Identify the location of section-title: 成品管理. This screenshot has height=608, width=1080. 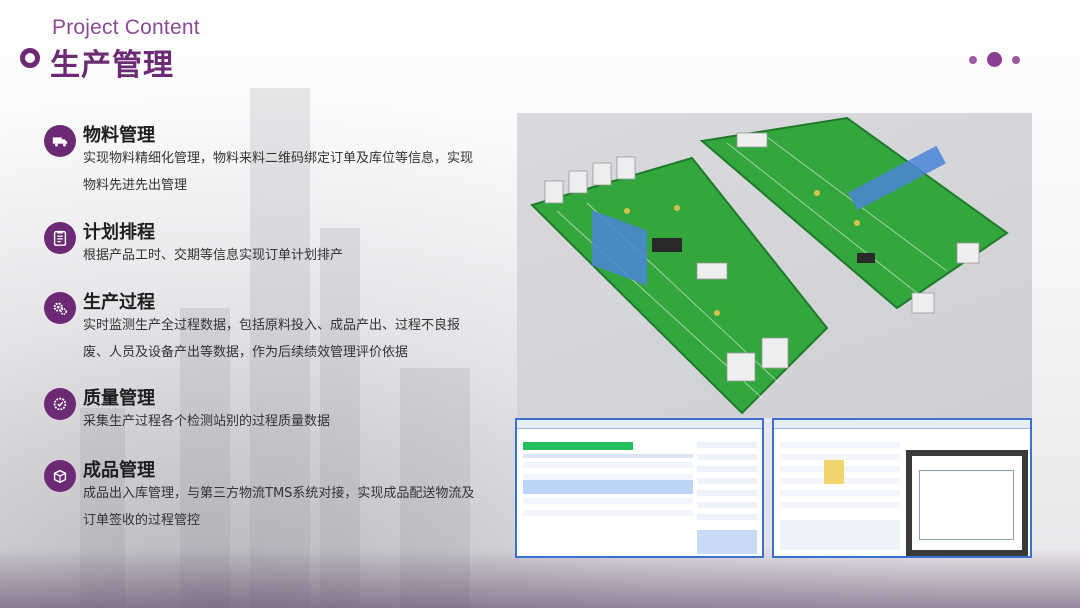
(119, 470).